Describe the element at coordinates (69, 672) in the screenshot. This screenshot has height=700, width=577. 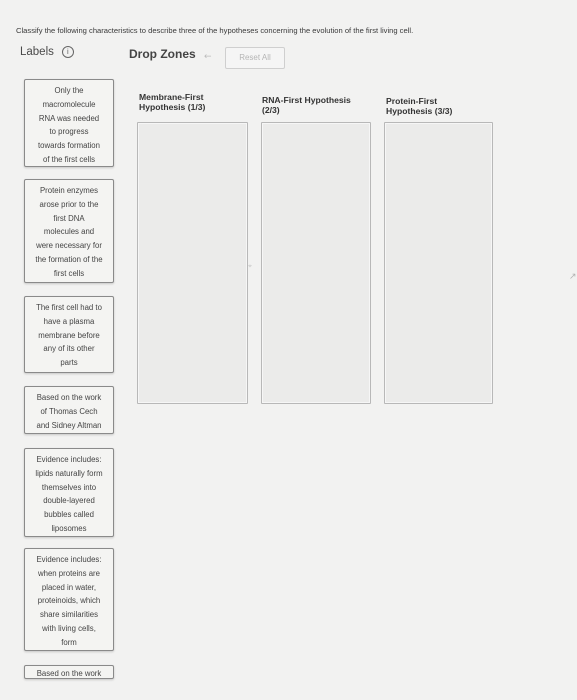
I see `label-card: Based on the work` at that location.